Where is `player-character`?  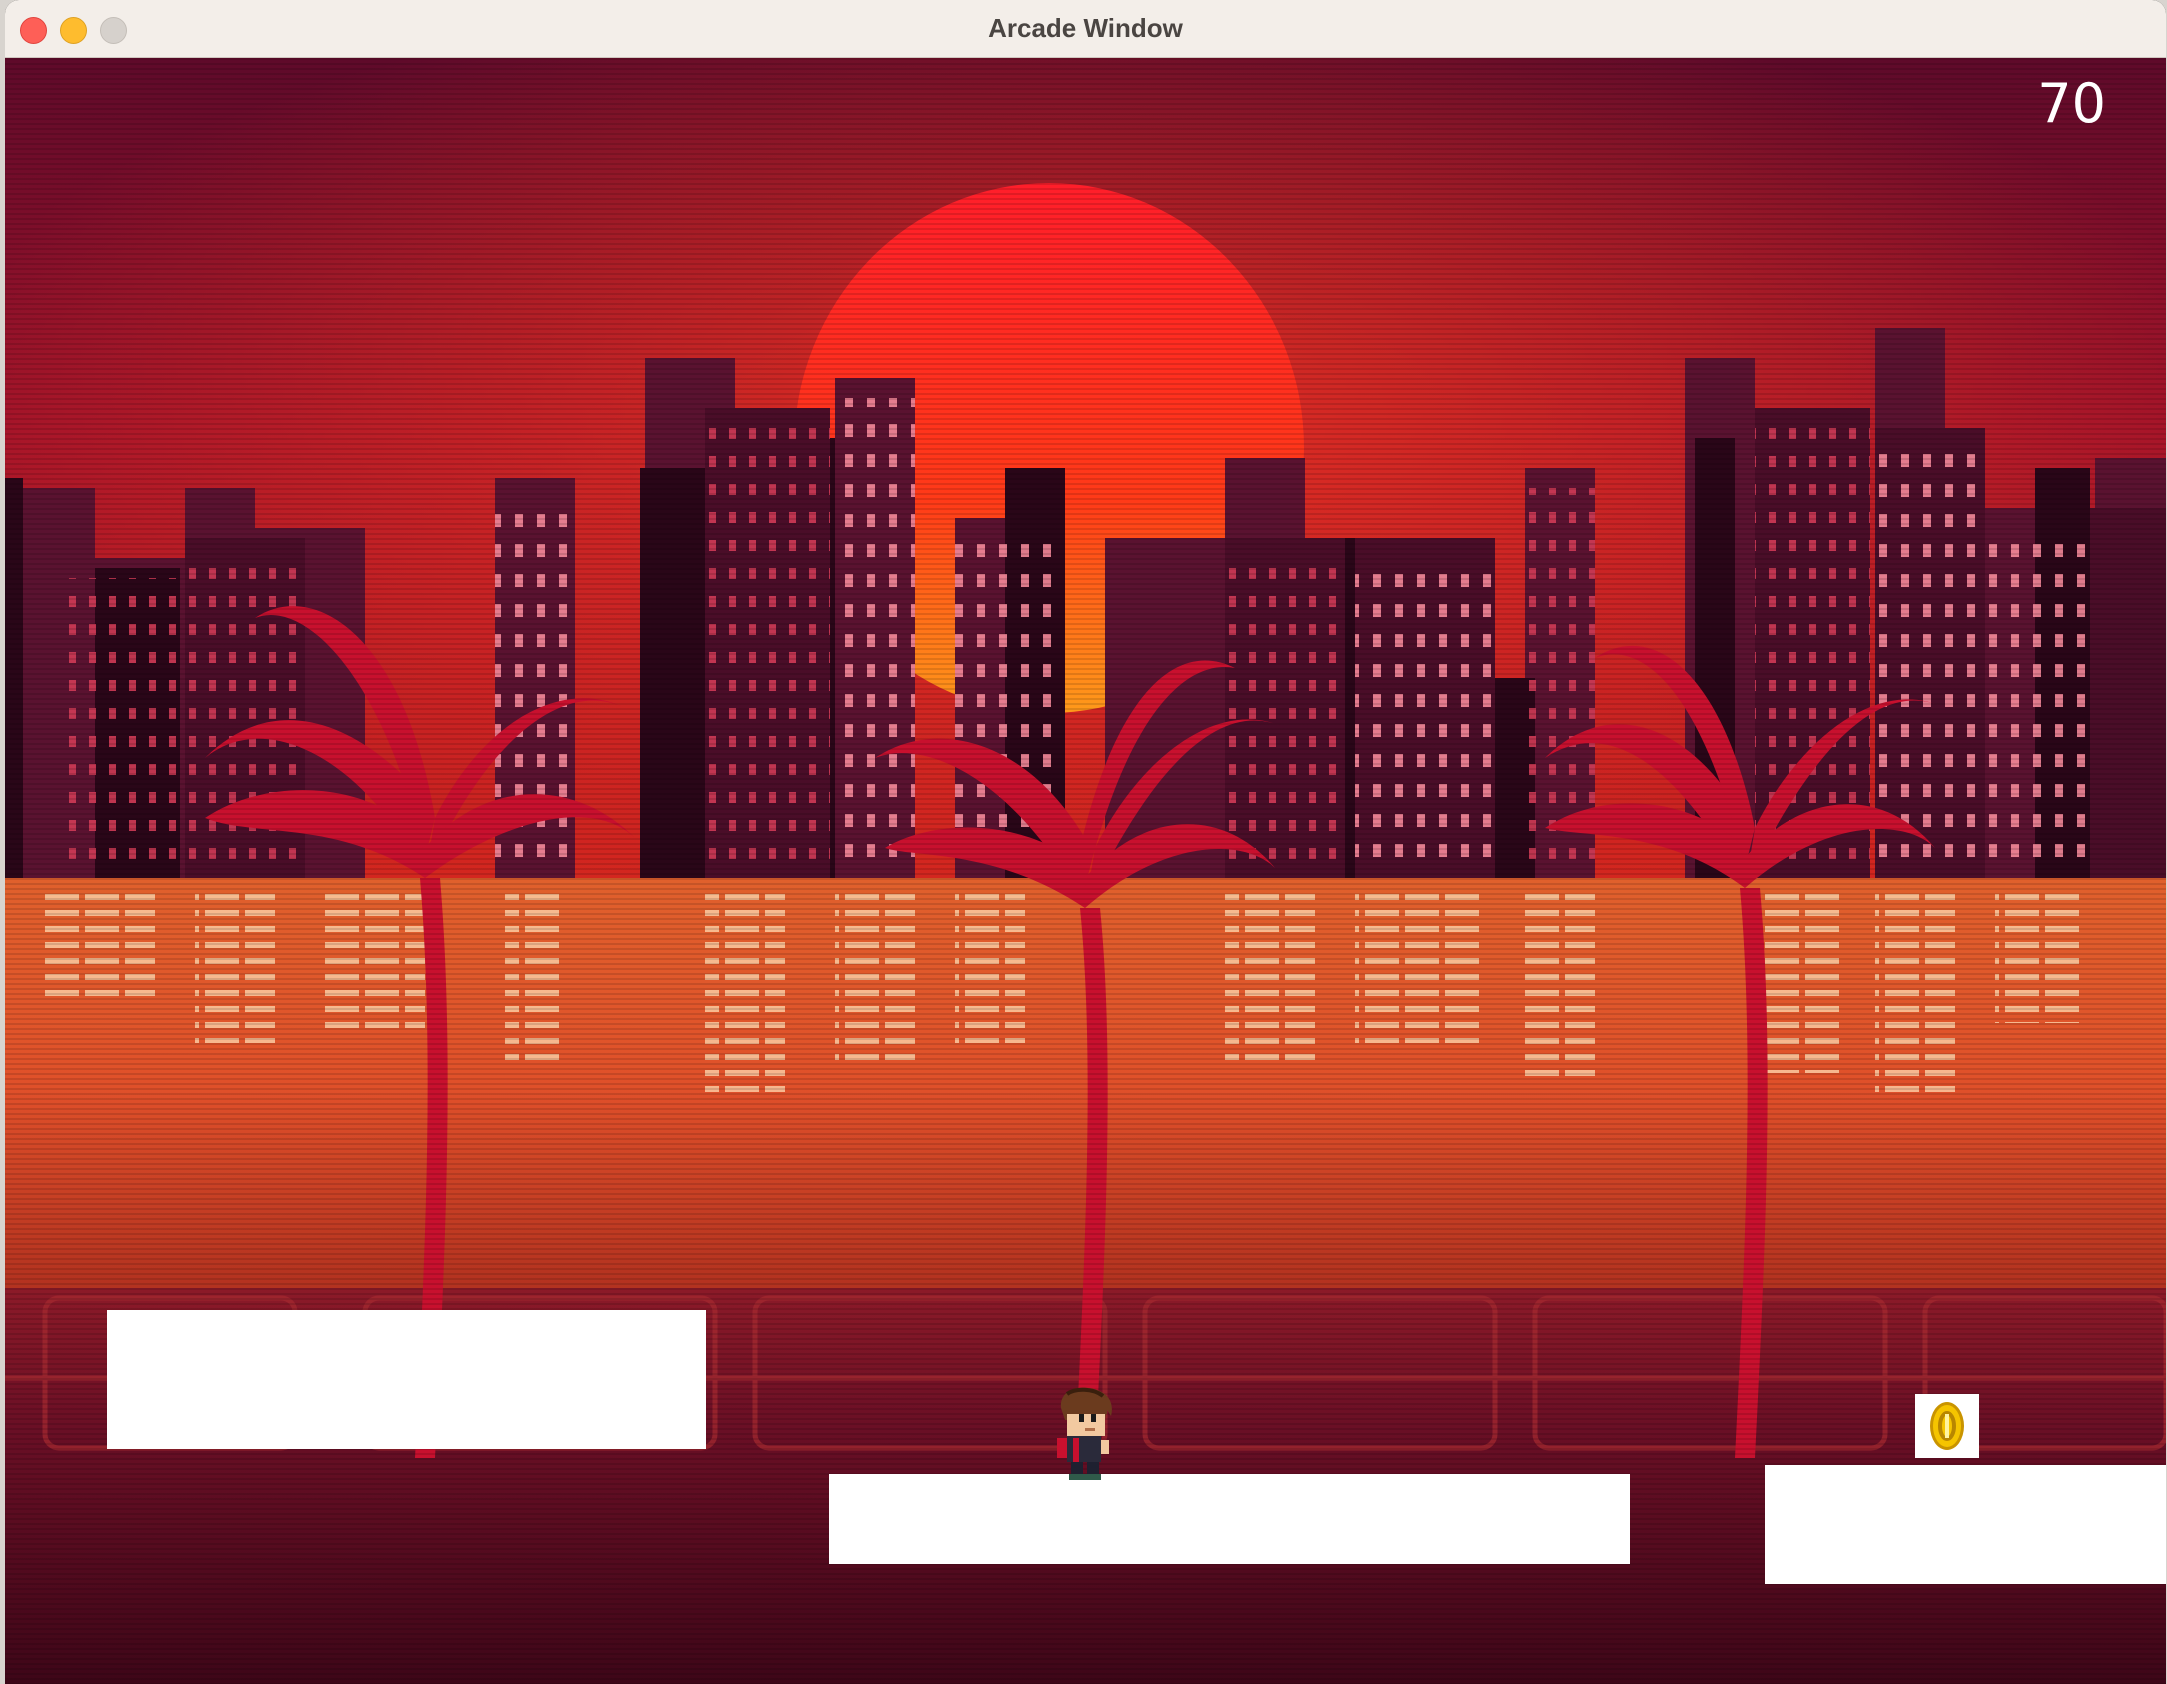
player-character is located at coordinates (1084, 1433).